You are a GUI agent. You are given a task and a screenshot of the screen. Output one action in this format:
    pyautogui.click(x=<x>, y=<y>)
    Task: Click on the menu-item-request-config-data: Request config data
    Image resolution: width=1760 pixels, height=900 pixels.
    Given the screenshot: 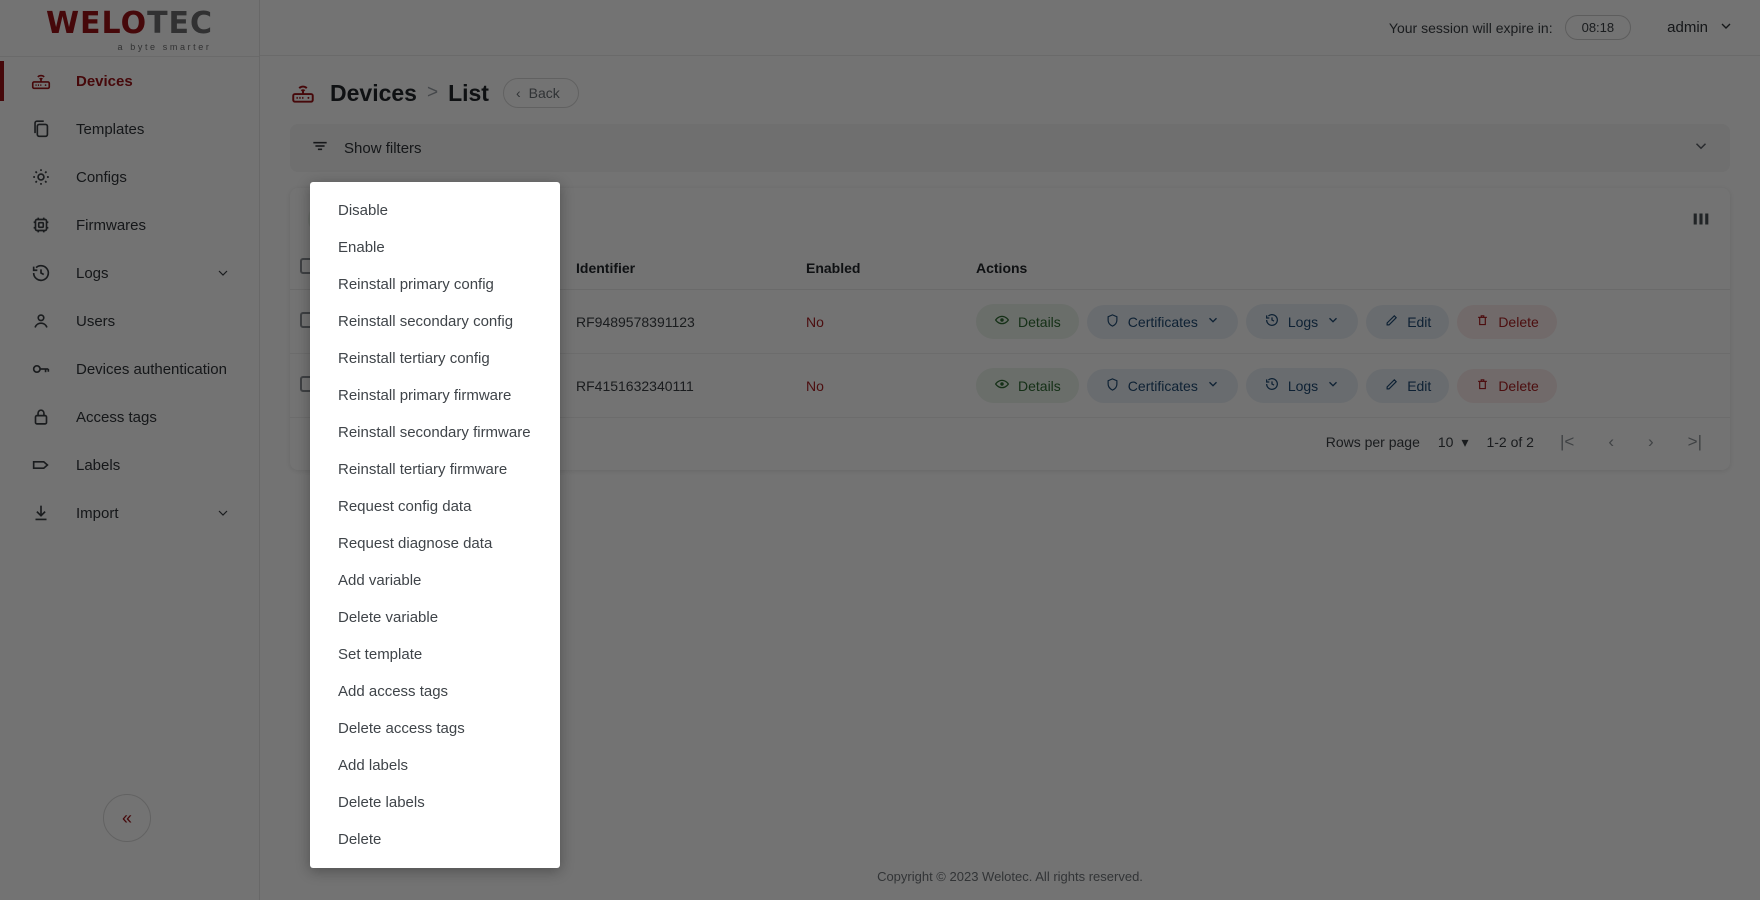 What is the action you would take?
    pyautogui.click(x=435, y=506)
    